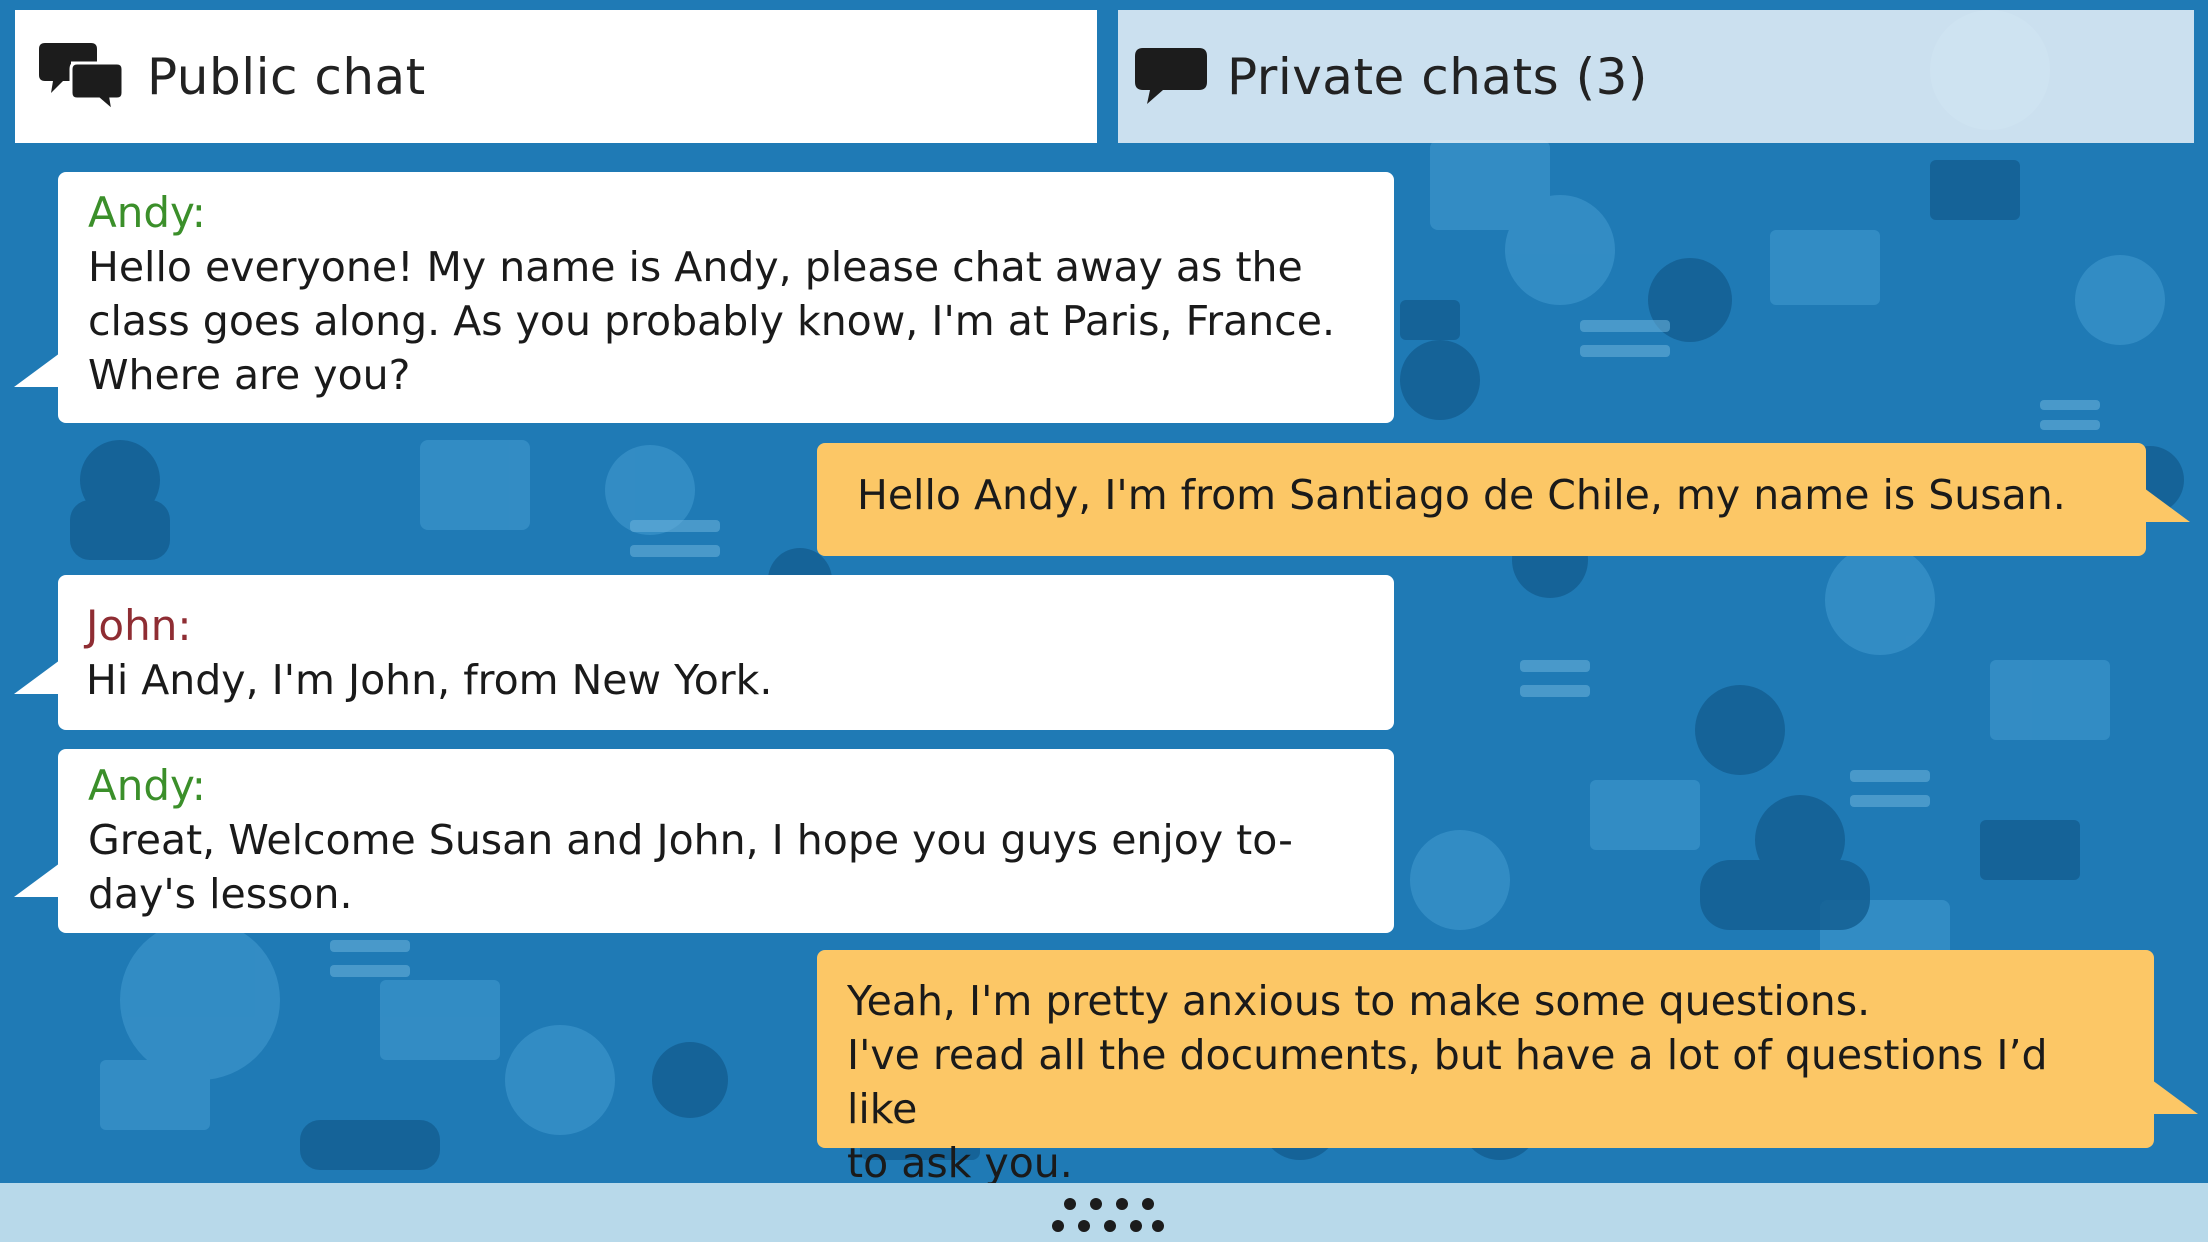  I want to click on chat-bubbles-icon, so click(82, 77).